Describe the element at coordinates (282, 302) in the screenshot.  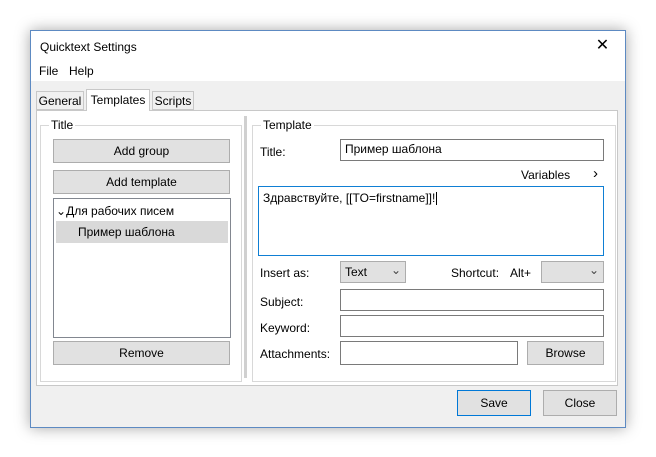
I see `subject-label: Subject:` at that location.